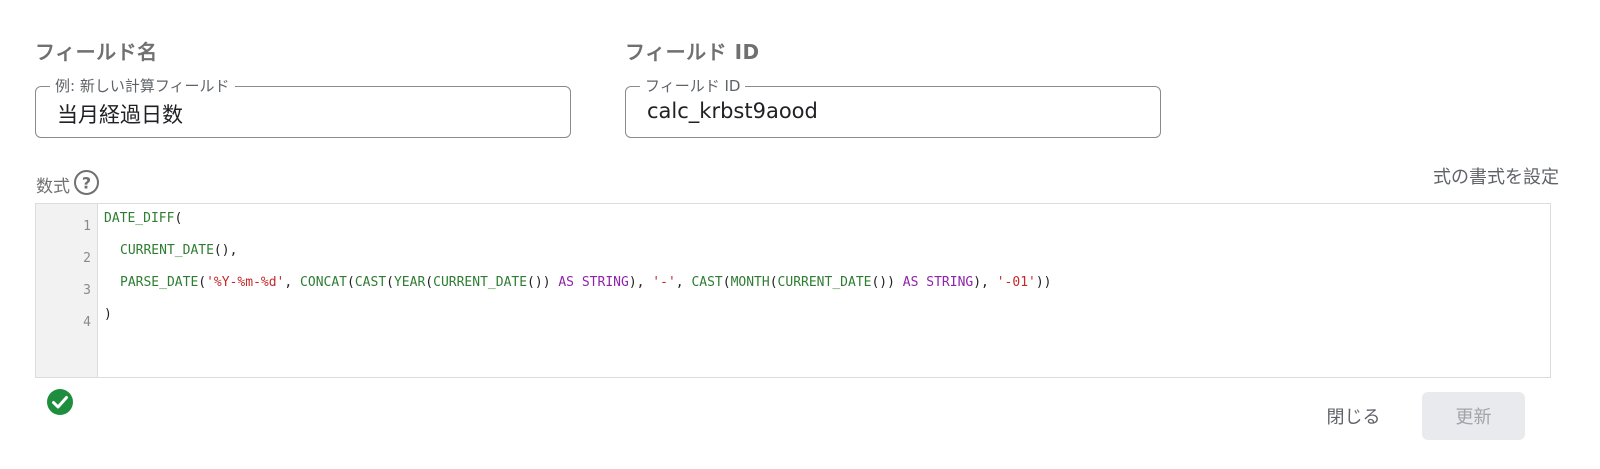 This screenshot has height=469, width=1600. What do you see at coordinates (664, 282) in the screenshot?
I see `code-token-string: '-'` at bounding box center [664, 282].